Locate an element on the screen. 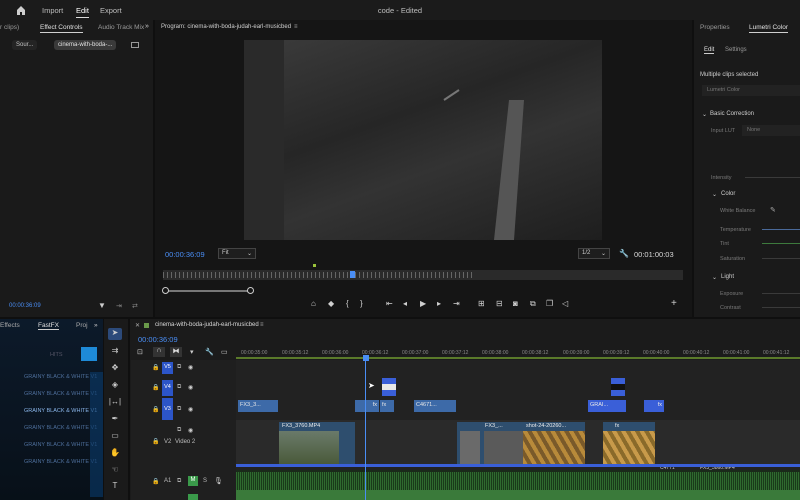 The image size is (800, 500). tab-clips: r clips) is located at coordinates (9, 27).